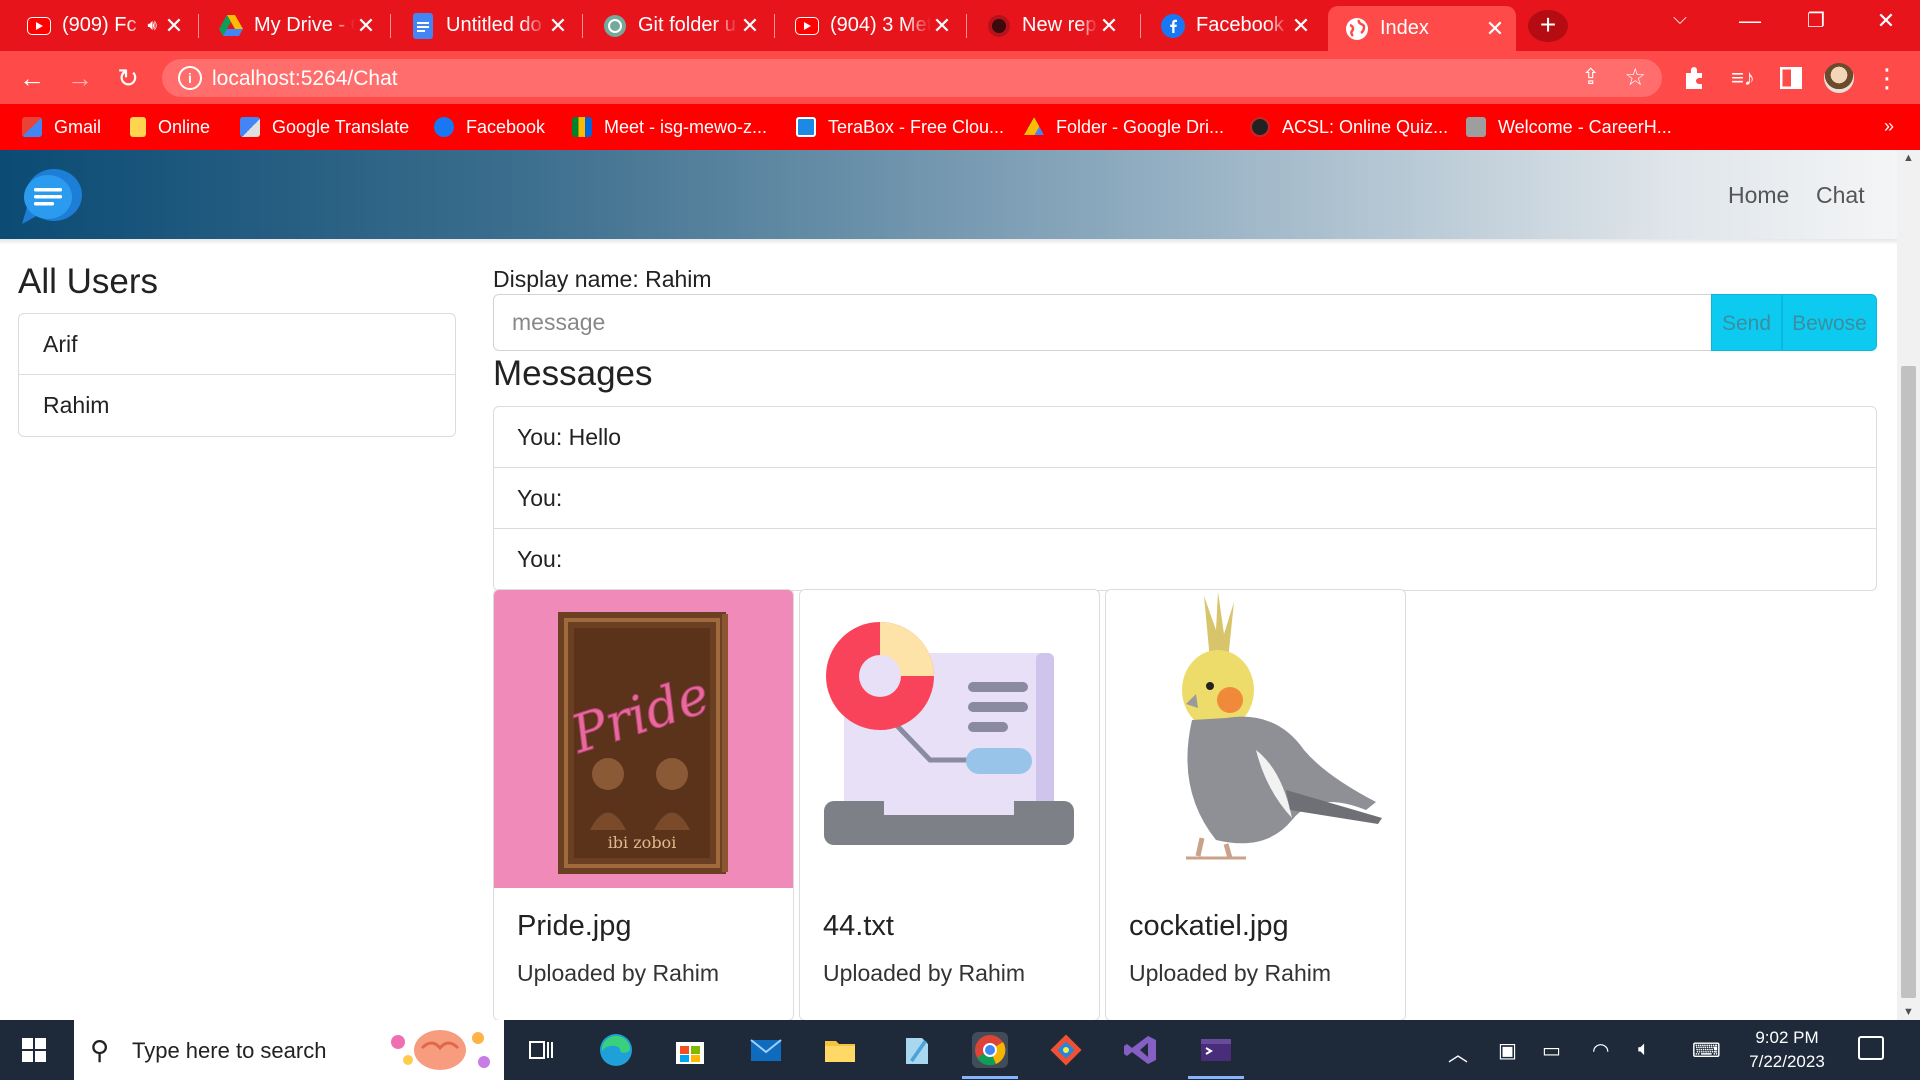  I want to click on tab-facebook: Facebook ✕, so click(1233, 25).